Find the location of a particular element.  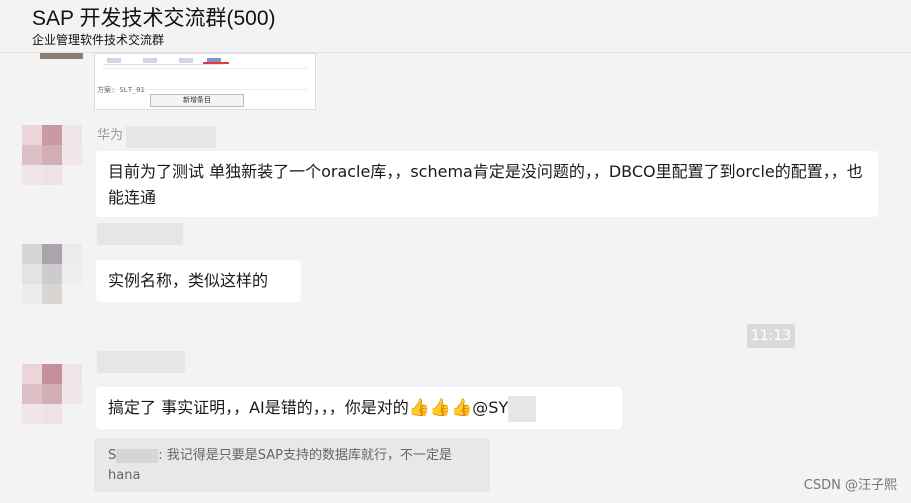

quote-text: : 我记得是只要是SAP支持的数据库就行，不一定是hana is located at coordinates (280, 465).